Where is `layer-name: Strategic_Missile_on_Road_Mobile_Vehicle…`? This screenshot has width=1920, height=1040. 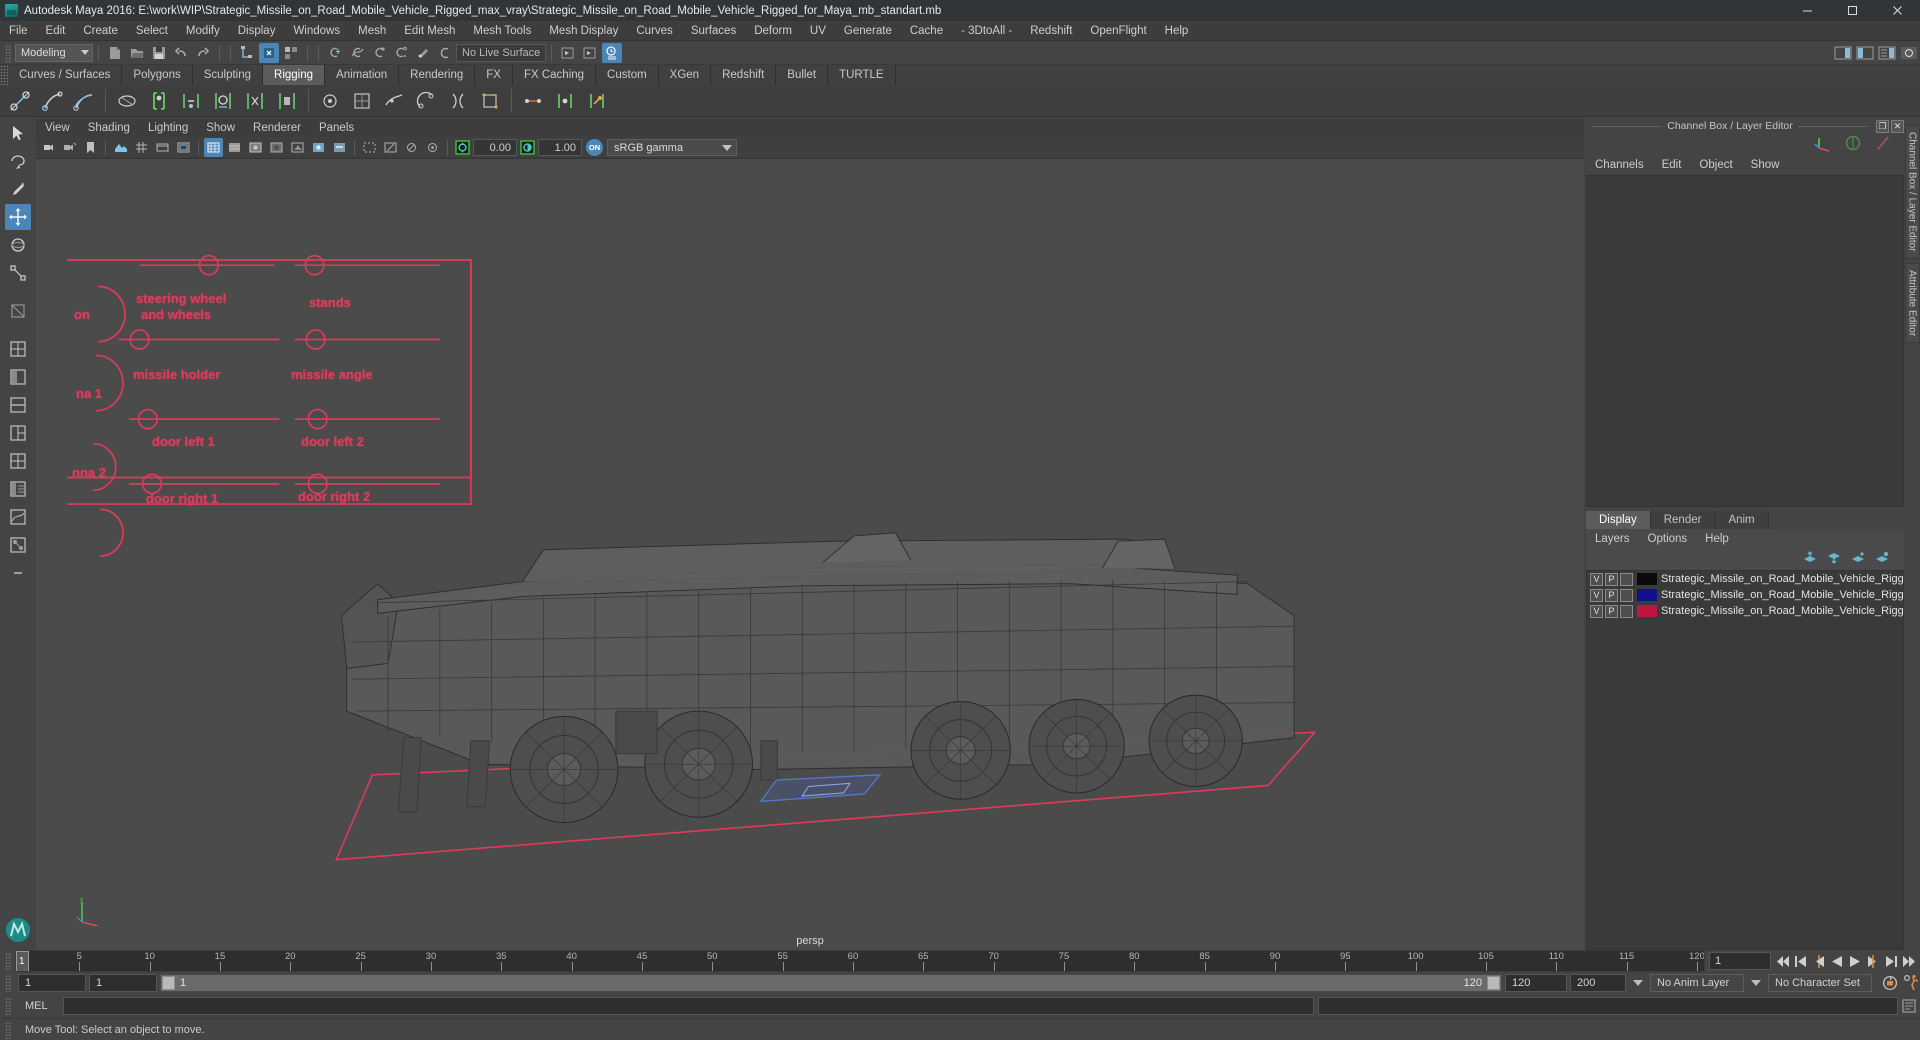 layer-name: Strategic_Missile_on_Road_Mobile_Vehicle… is located at coordinates (1782, 595).